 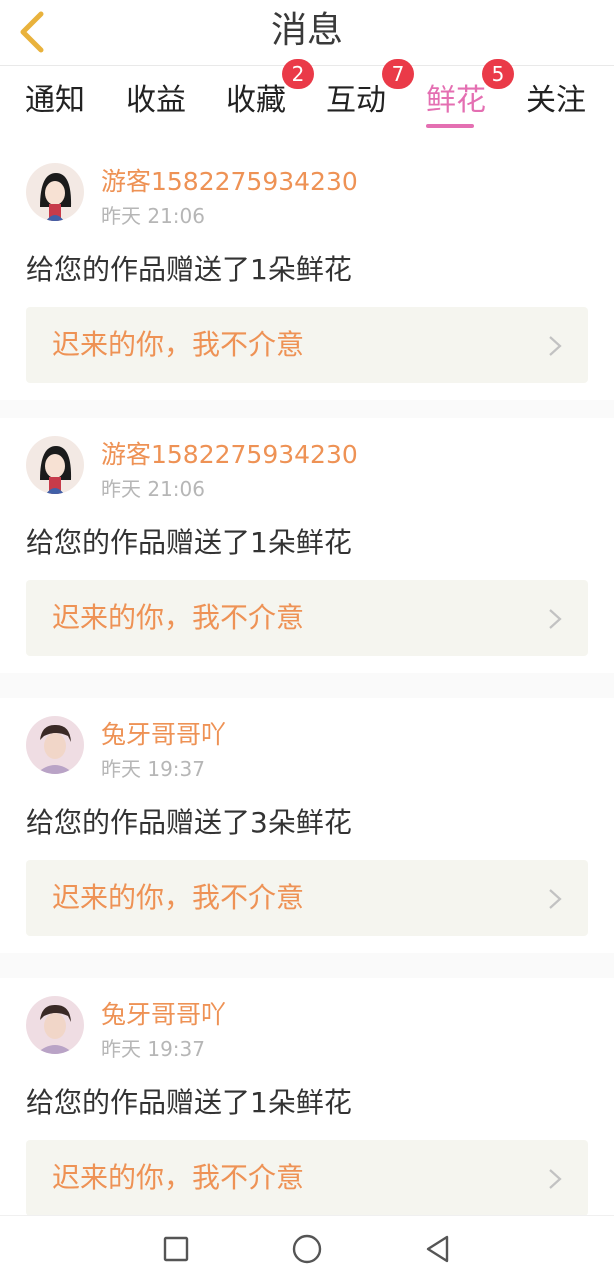 I want to click on triangle-back-icon, so click(x=437, y=1249).